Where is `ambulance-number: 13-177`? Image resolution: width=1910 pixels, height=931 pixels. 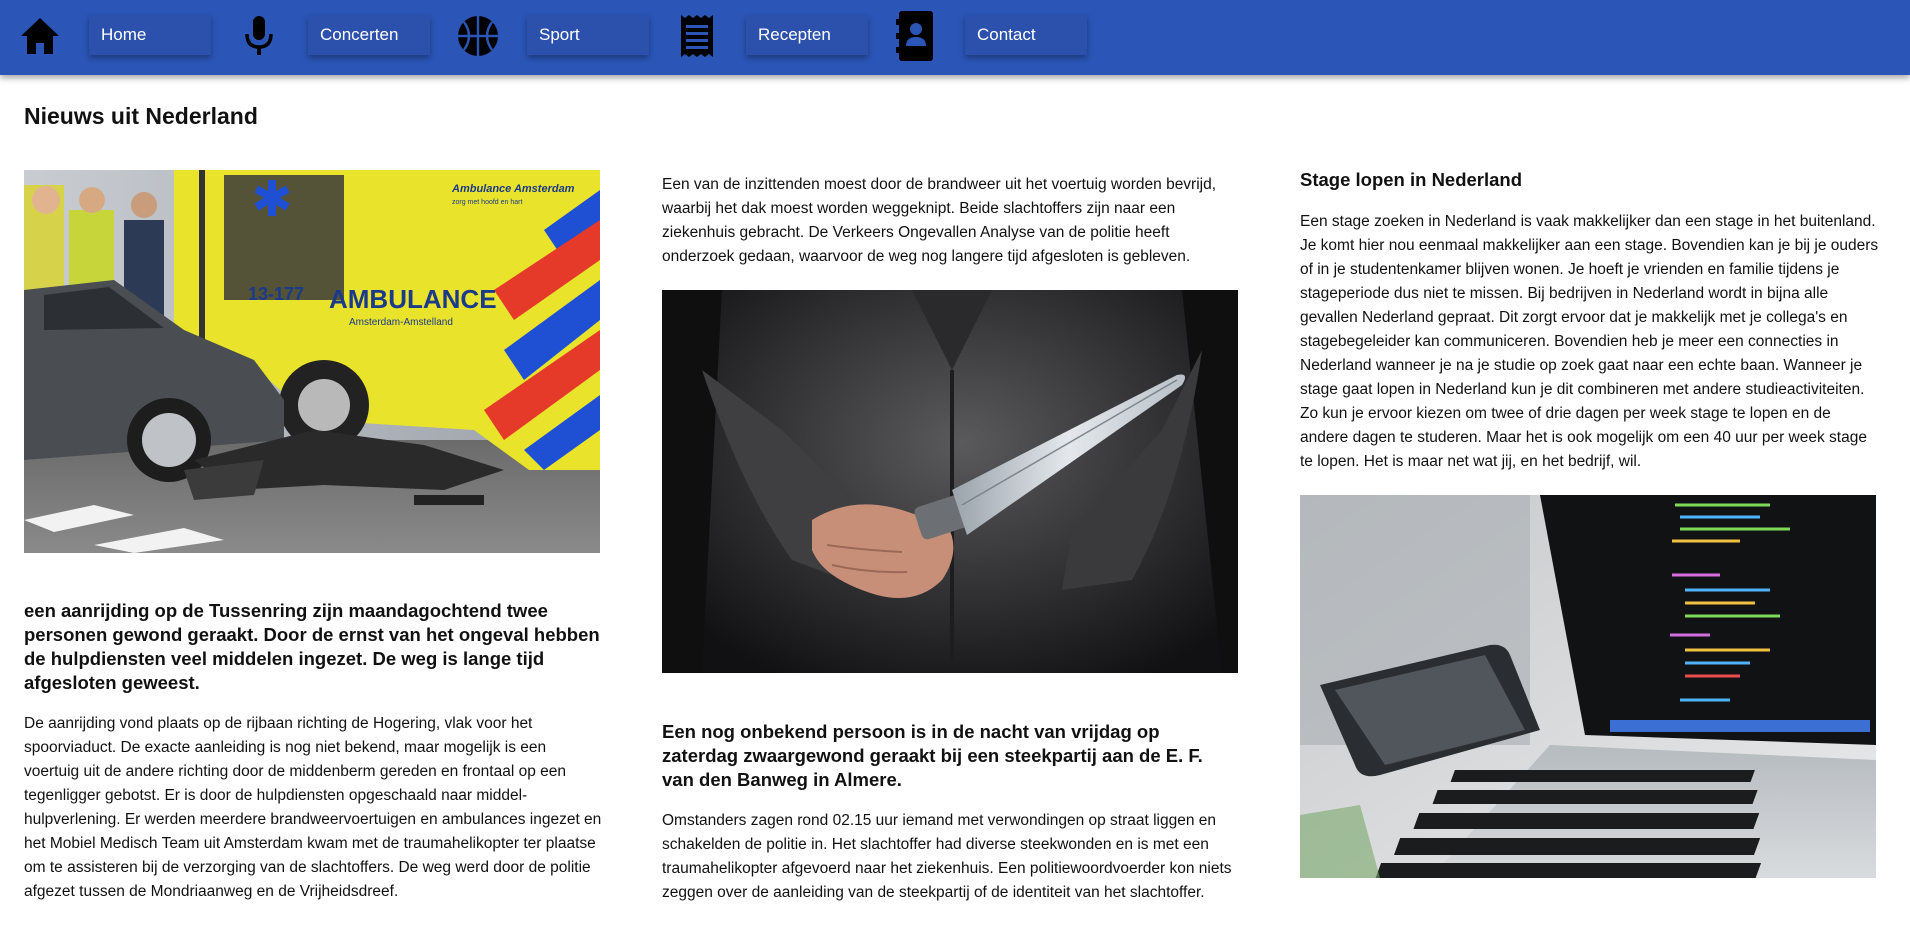 ambulance-number: 13-177 is located at coordinates (276, 294).